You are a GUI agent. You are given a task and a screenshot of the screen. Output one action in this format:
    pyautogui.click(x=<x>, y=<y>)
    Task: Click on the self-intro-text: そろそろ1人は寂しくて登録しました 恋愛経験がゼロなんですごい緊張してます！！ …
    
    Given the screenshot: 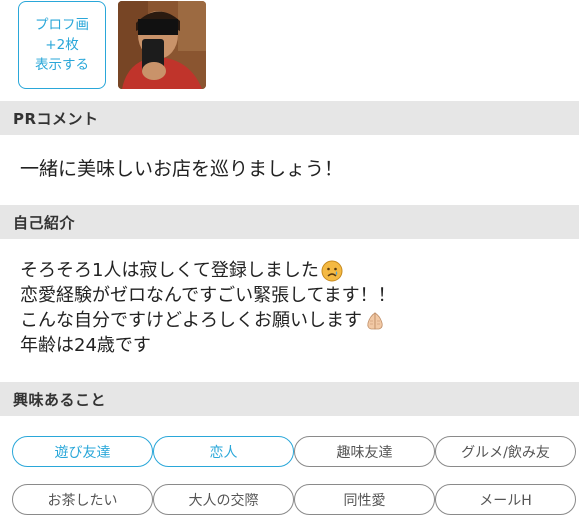 What is the action you would take?
    pyautogui.click(x=208, y=308)
    